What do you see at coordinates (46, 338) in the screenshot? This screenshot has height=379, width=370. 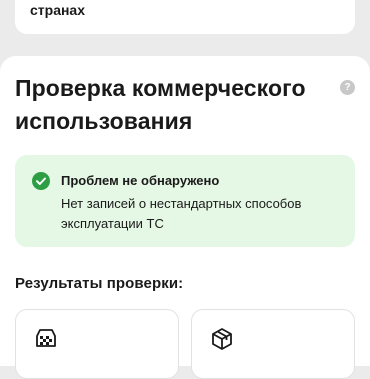 I see `taxi-icon` at bounding box center [46, 338].